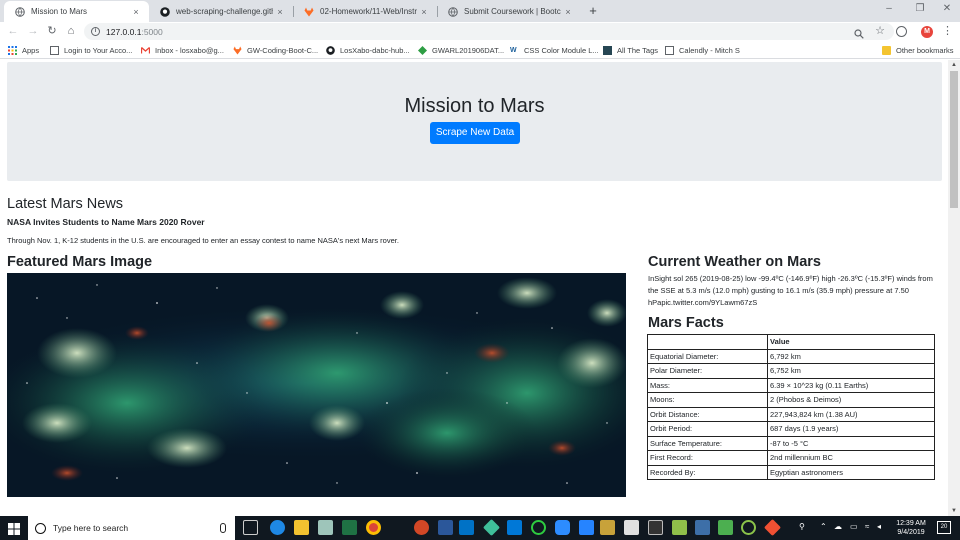 The height and width of the screenshot is (540, 960). What do you see at coordinates (707, 371) in the screenshot?
I see `fact-label: Polar Diameter:` at bounding box center [707, 371].